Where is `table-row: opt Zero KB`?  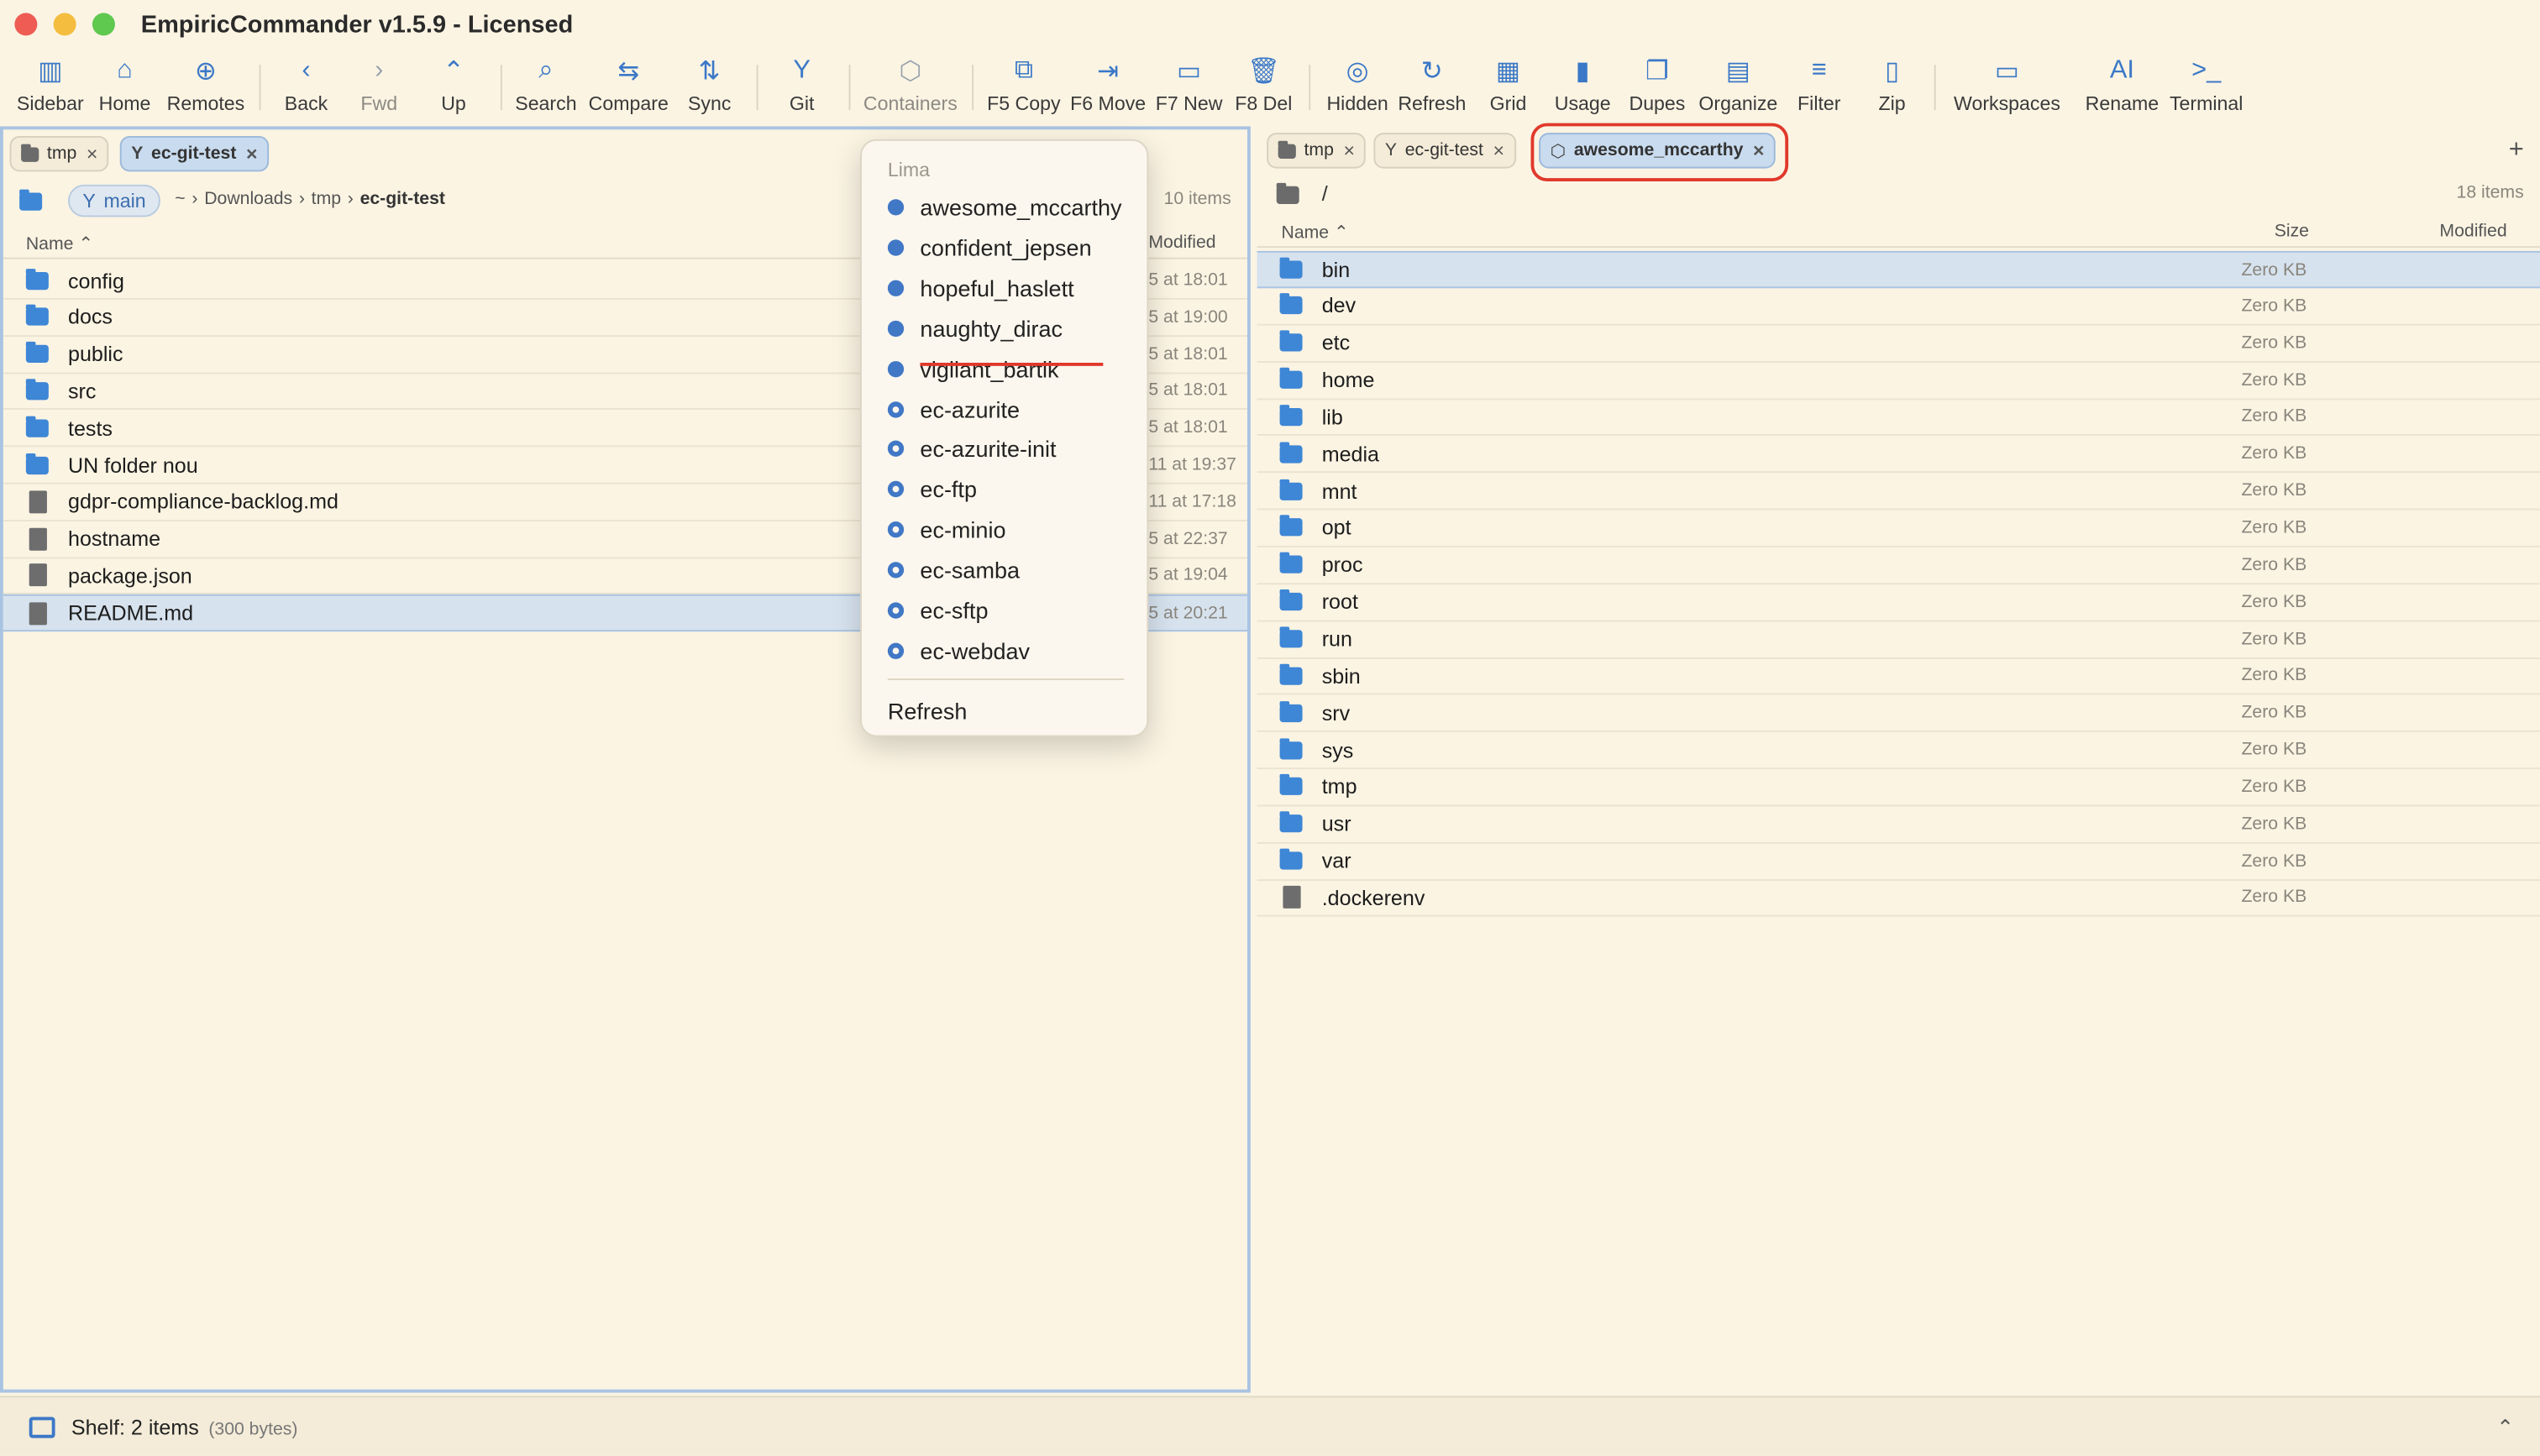 table-row: opt Zero KB is located at coordinates (1898, 528).